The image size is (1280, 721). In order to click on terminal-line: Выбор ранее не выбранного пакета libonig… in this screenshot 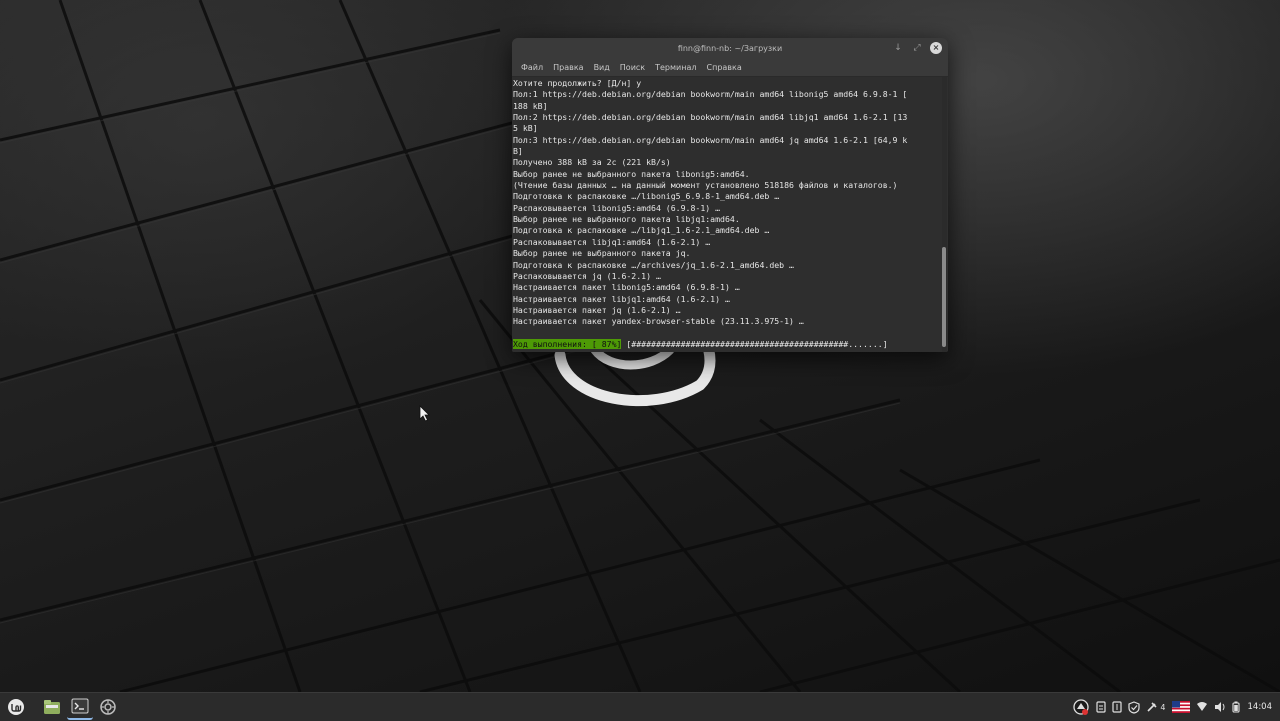, I will do `click(631, 173)`.